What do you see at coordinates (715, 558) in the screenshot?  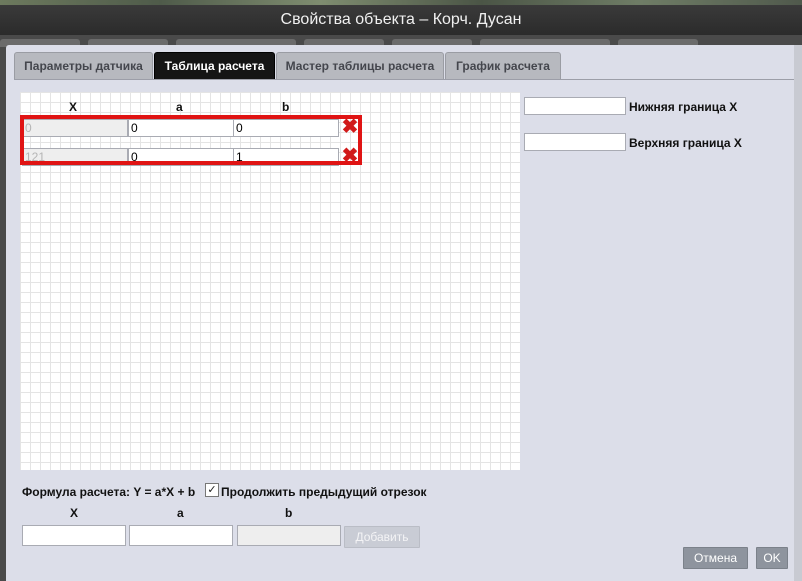 I see `cancel-button: Отмена` at bounding box center [715, 558].